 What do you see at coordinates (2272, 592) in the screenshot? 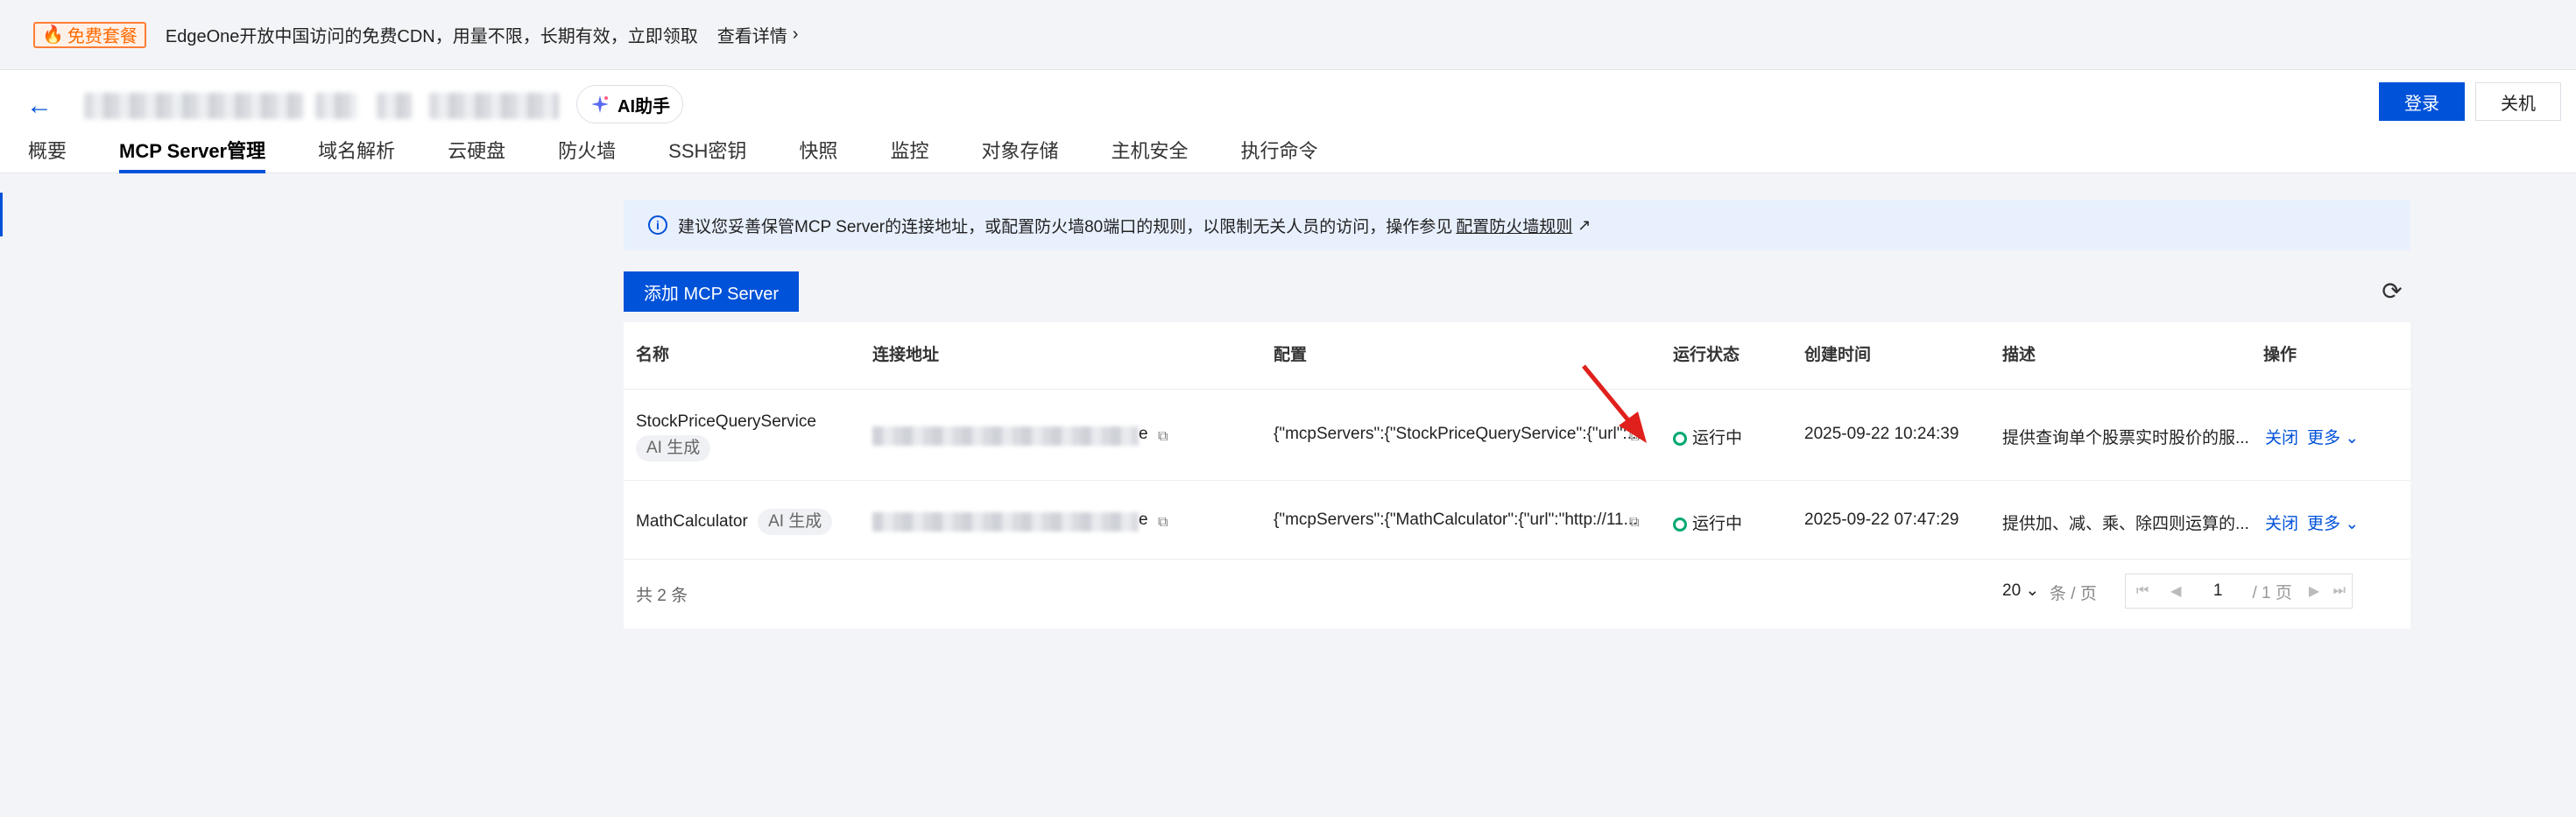
I see `page-total: / 1 页` at bounding box center [2272, 592].